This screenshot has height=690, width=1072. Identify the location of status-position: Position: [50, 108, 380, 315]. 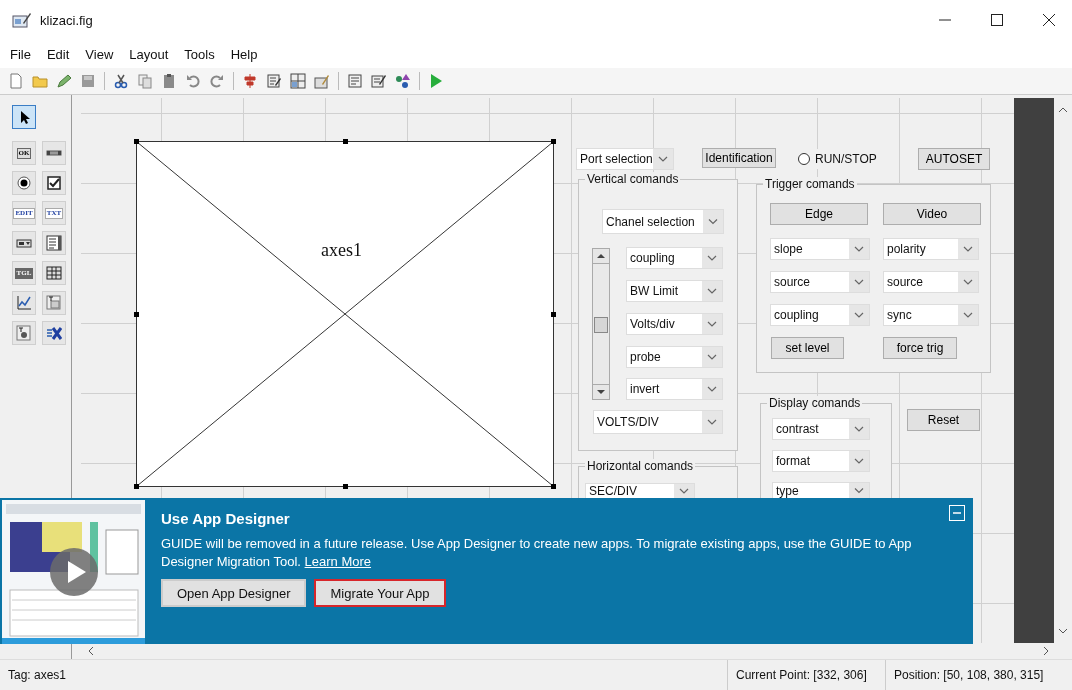
(978, 675).